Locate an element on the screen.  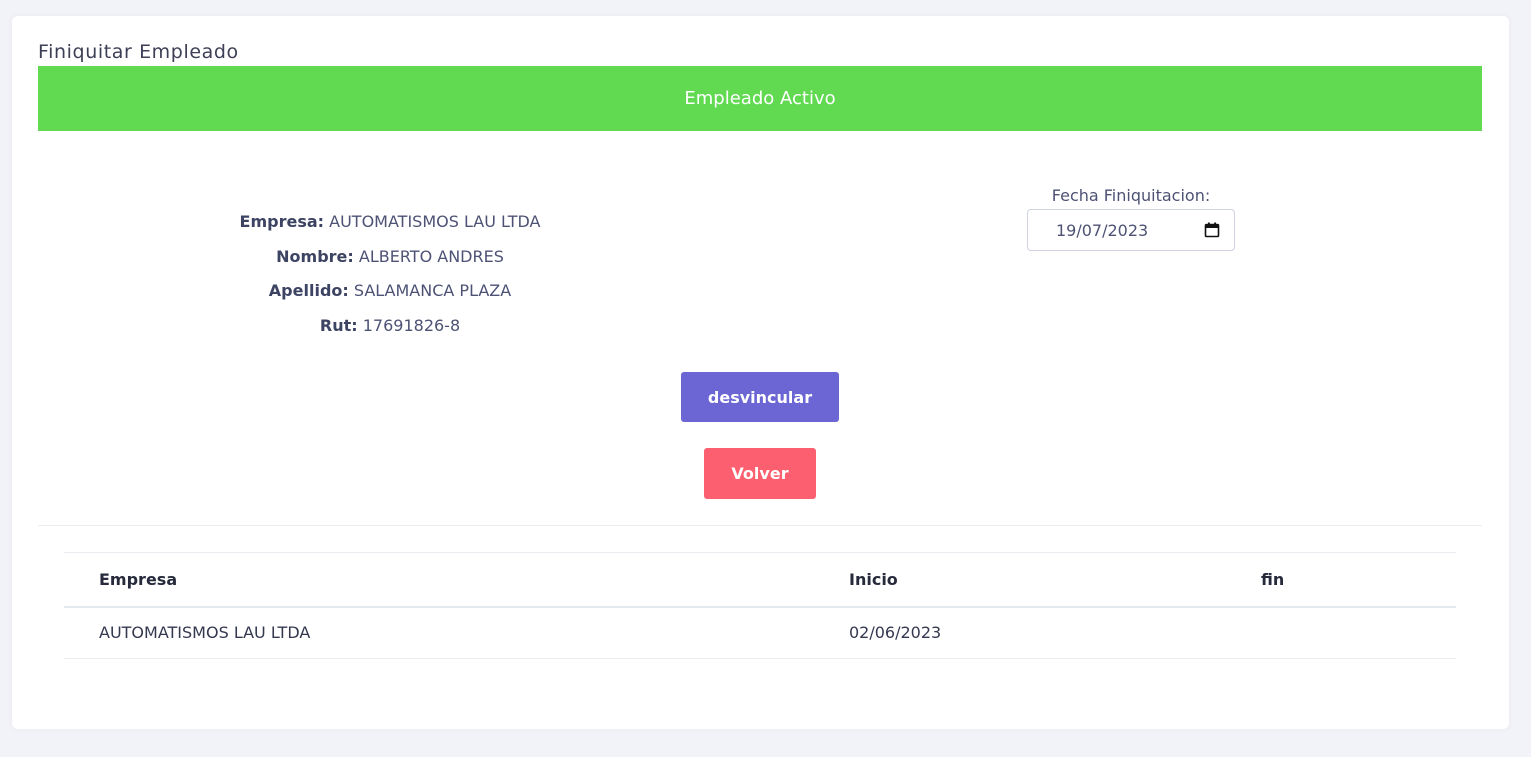
nombre-row: Nombre: ALBERTO ANDRES is located at coordinates (390, 264).